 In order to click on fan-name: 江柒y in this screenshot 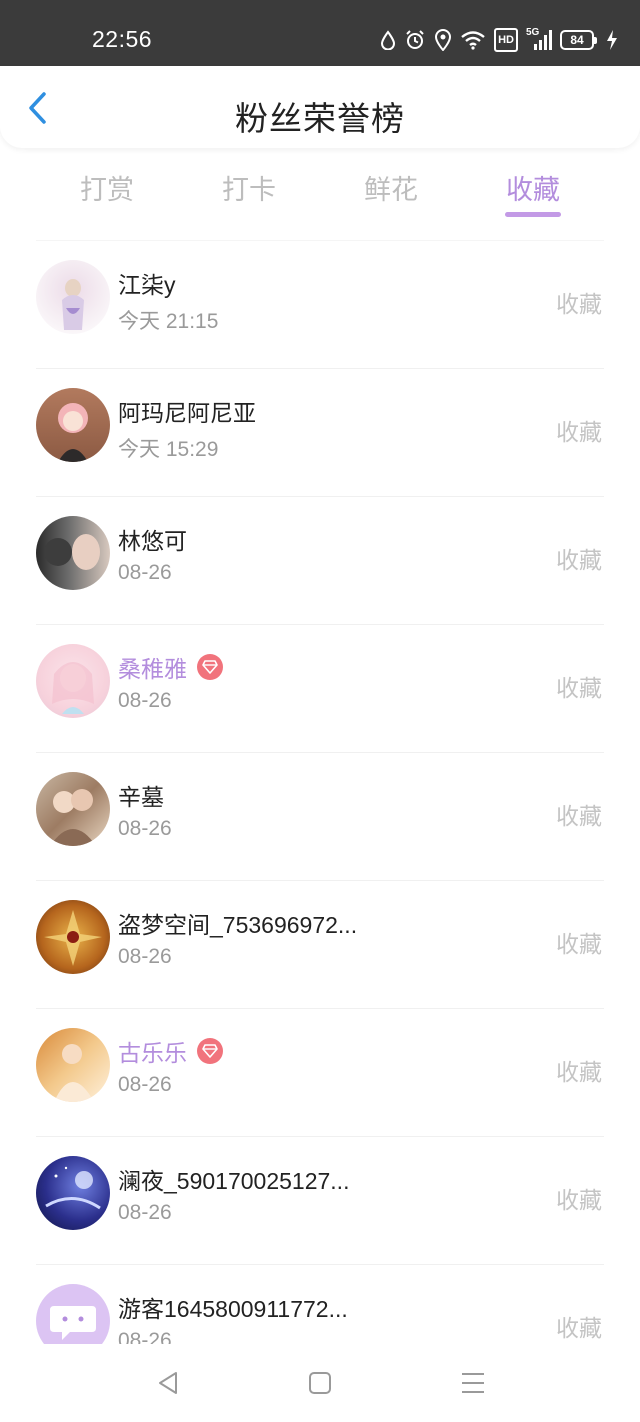, I will do `click(147, 285)`.